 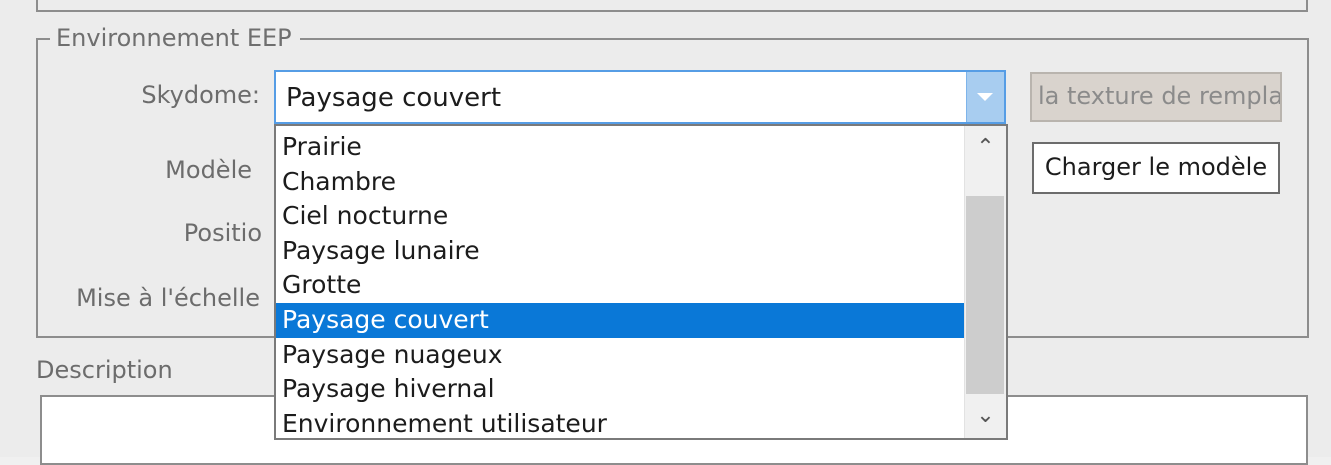 What do you see at coordinates (1156, 97) in the screenshot?
I see `replace-texture-button: la texture de rempla` at bounding box center [1156, 97].